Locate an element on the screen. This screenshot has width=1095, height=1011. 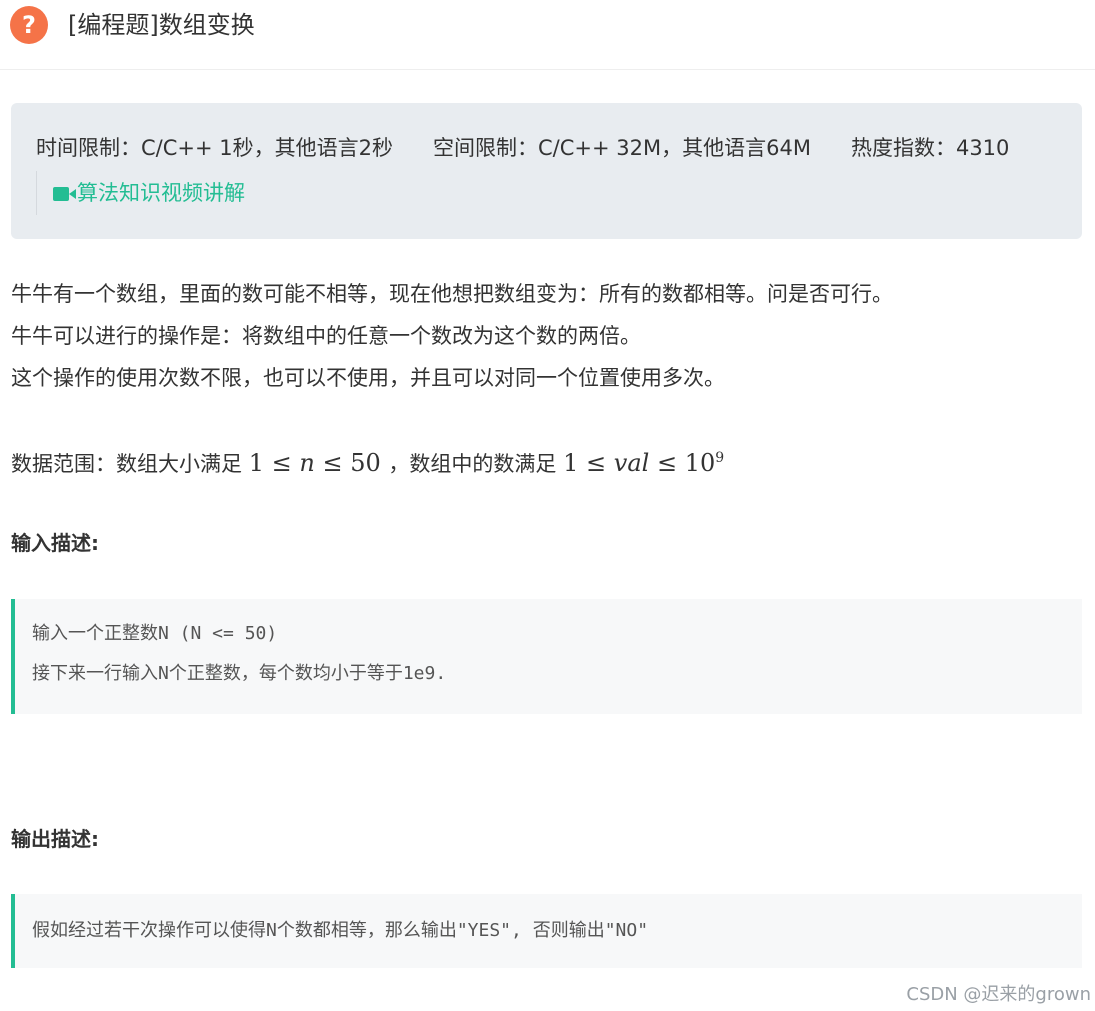
video-explanation-link: 算法知识视频讲解 is located at coordinates (140, 193).